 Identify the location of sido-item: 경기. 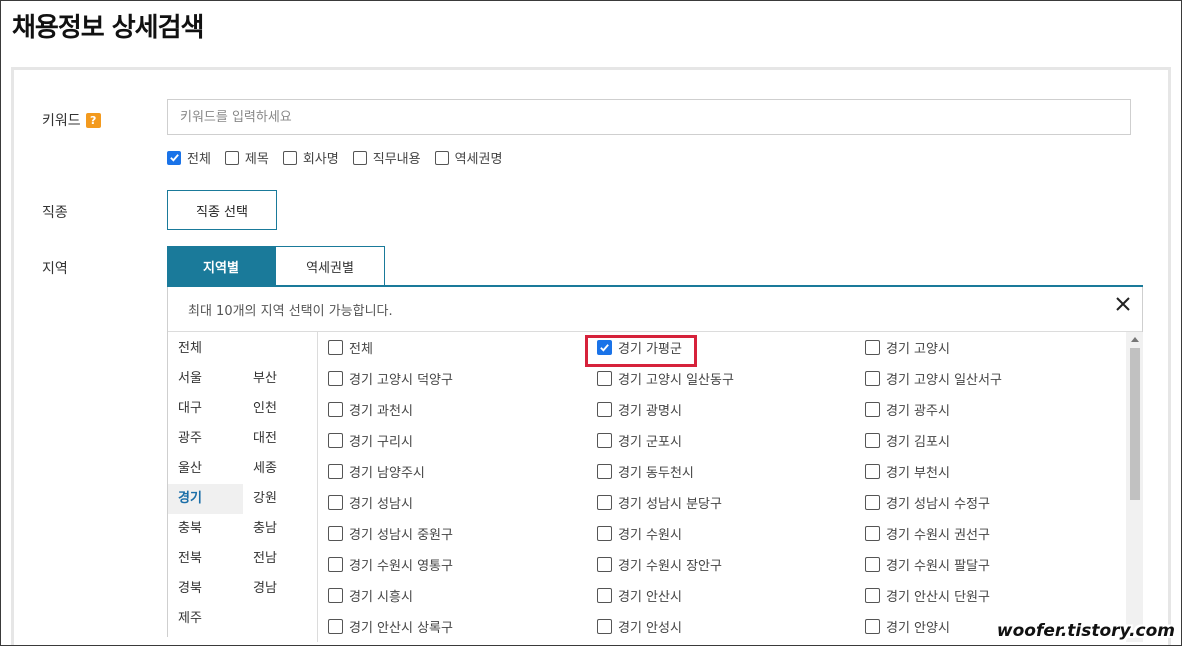
(205, 499).